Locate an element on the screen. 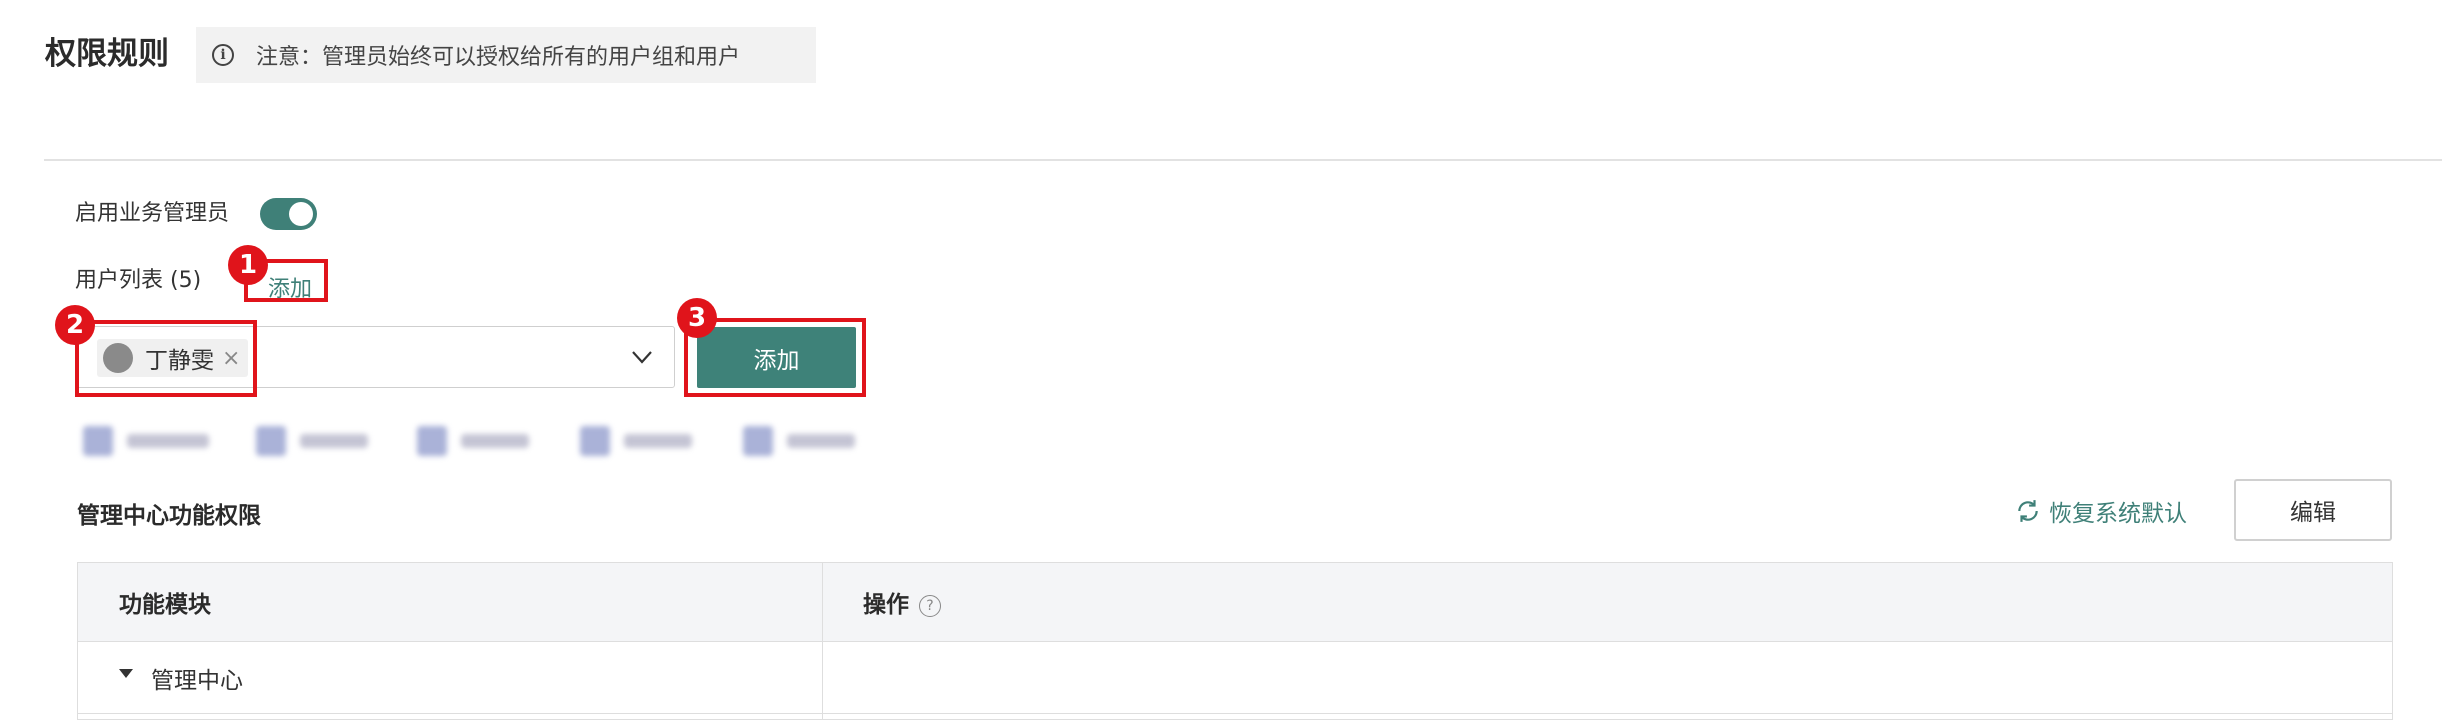 This screenshot has width=2442, height=720. column-header-operation: 操作? is located at coordinates (902, 602).